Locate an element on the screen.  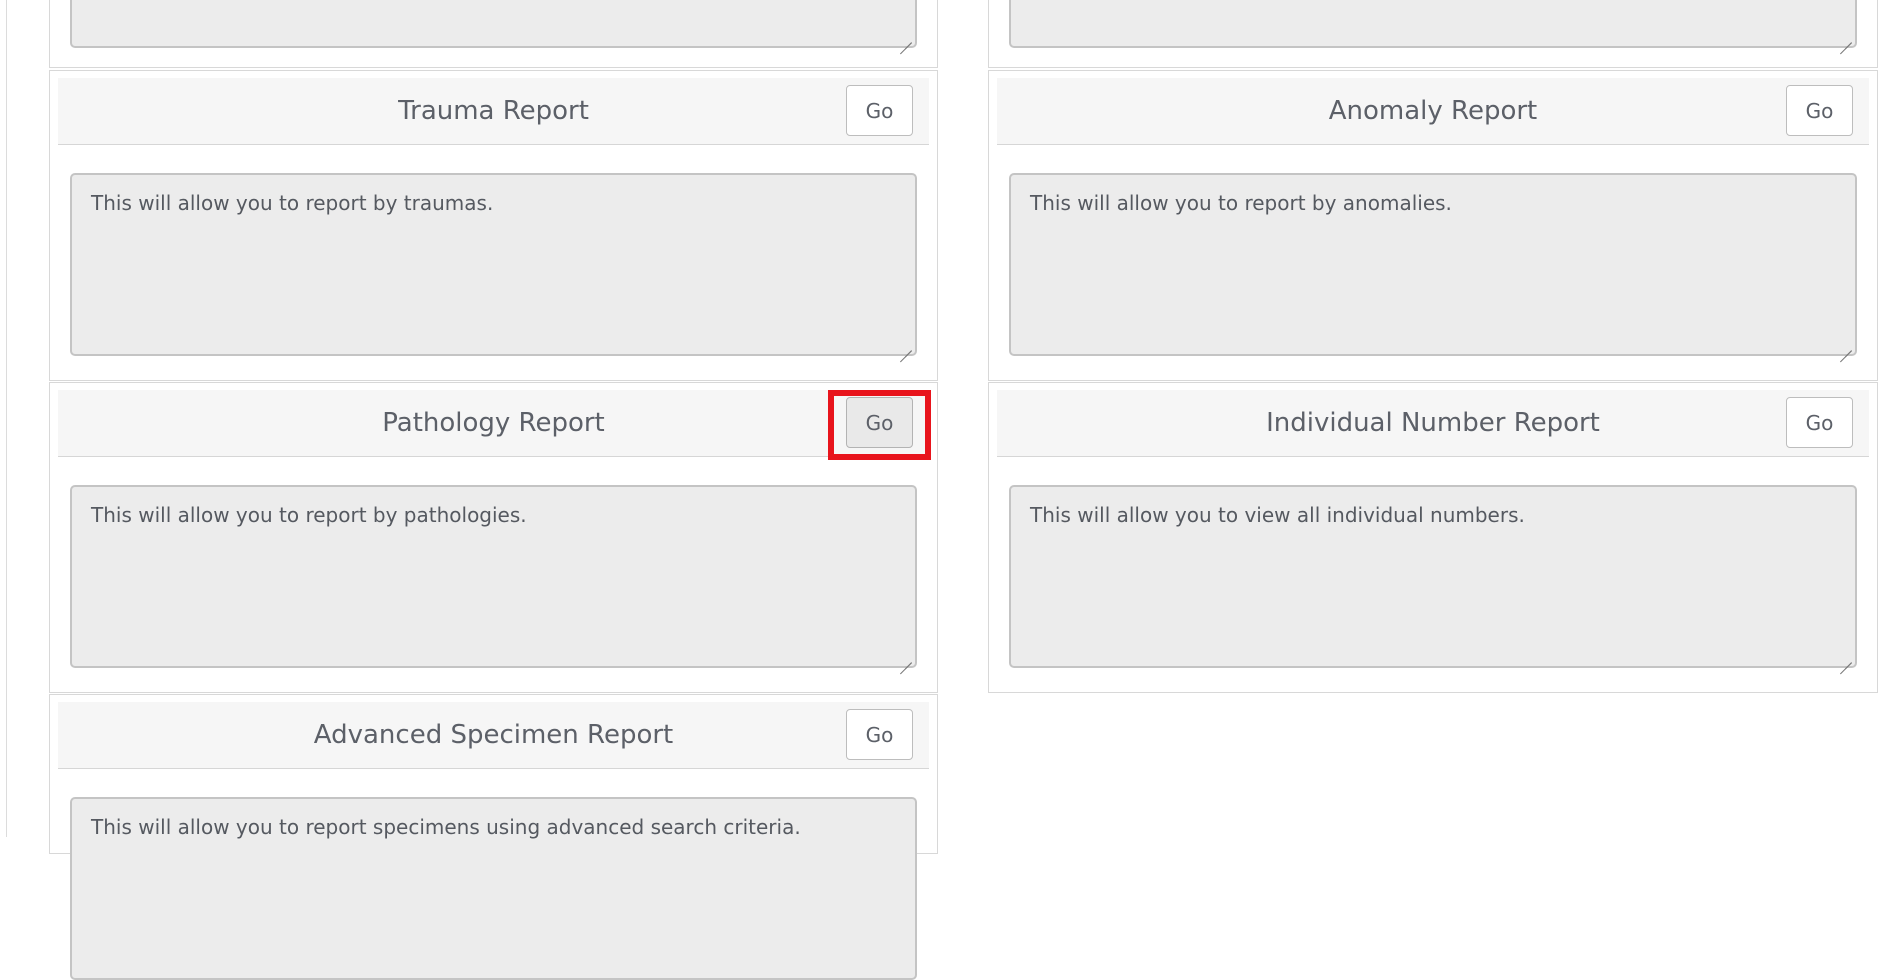
card-title: Pathology Report is located at coordinates (493, 423).